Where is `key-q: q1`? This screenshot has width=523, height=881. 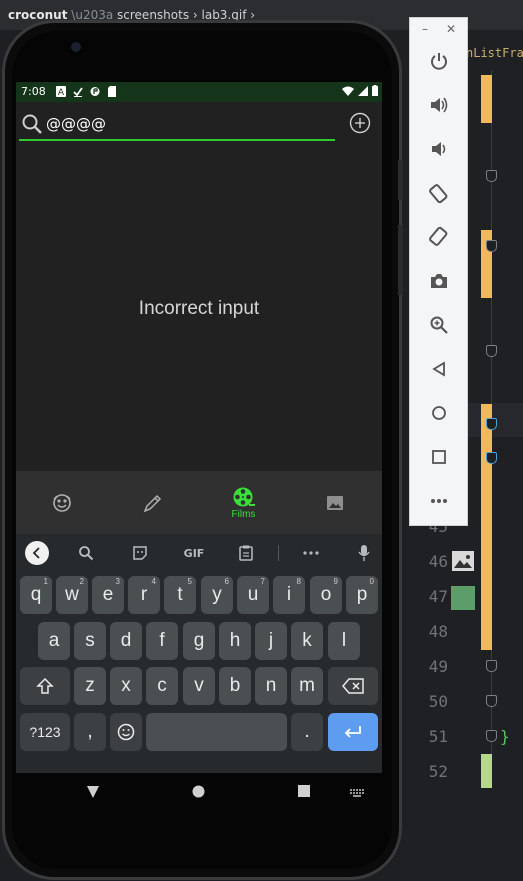 key-q: q1 is located at coordinates (36, 595).